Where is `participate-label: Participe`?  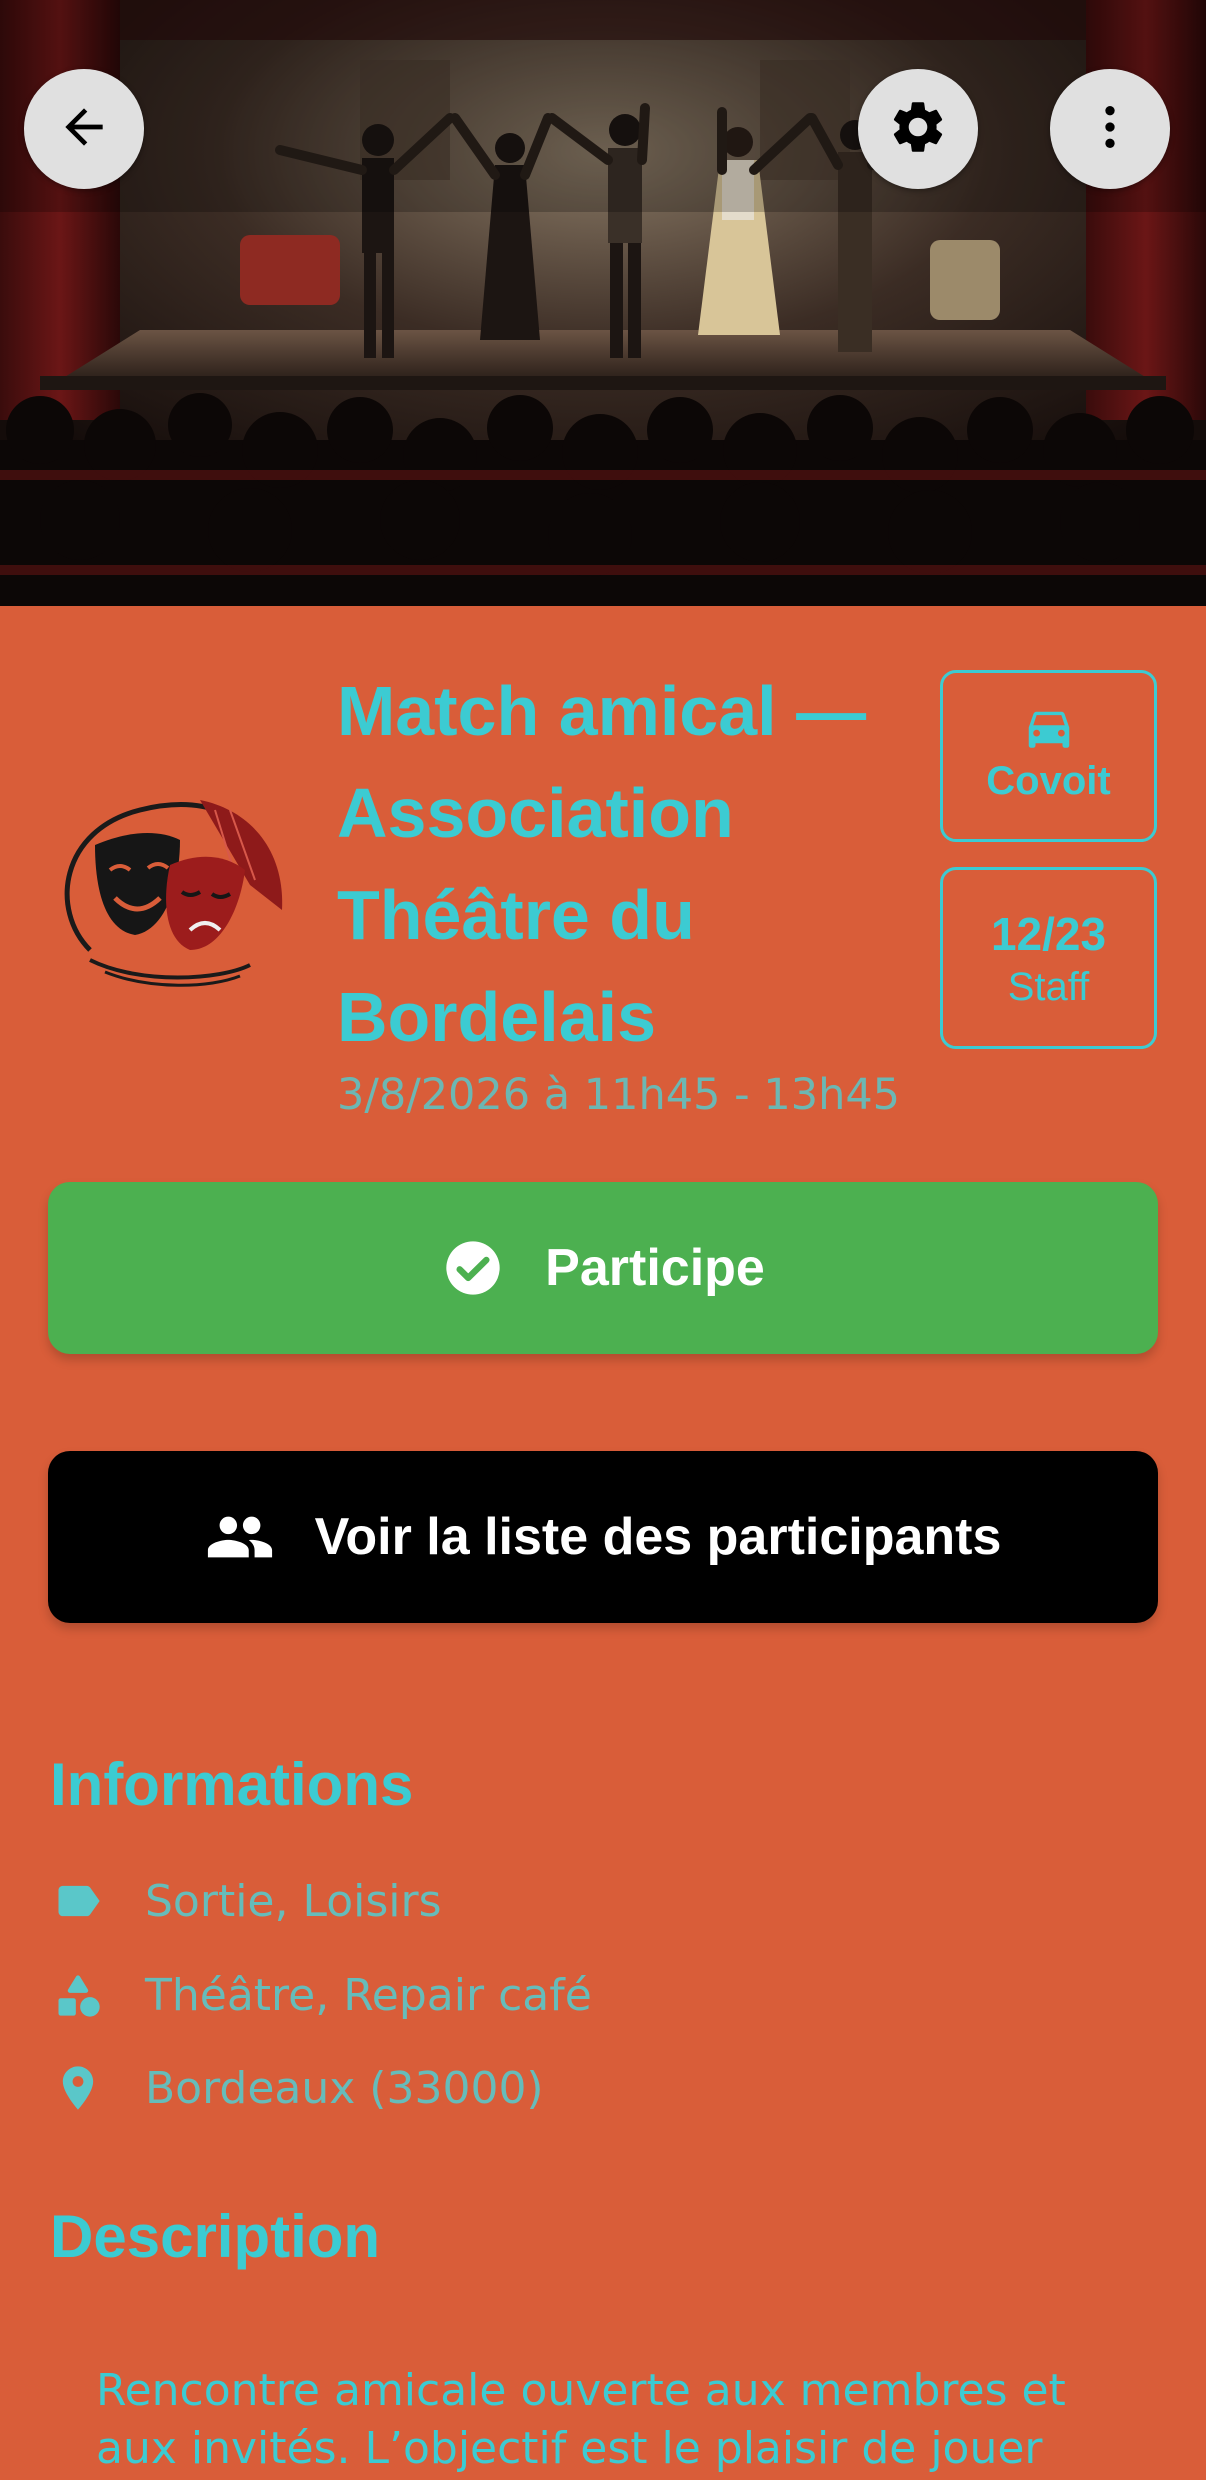
participate-label: Participe is located at coordinates (655, 1268).